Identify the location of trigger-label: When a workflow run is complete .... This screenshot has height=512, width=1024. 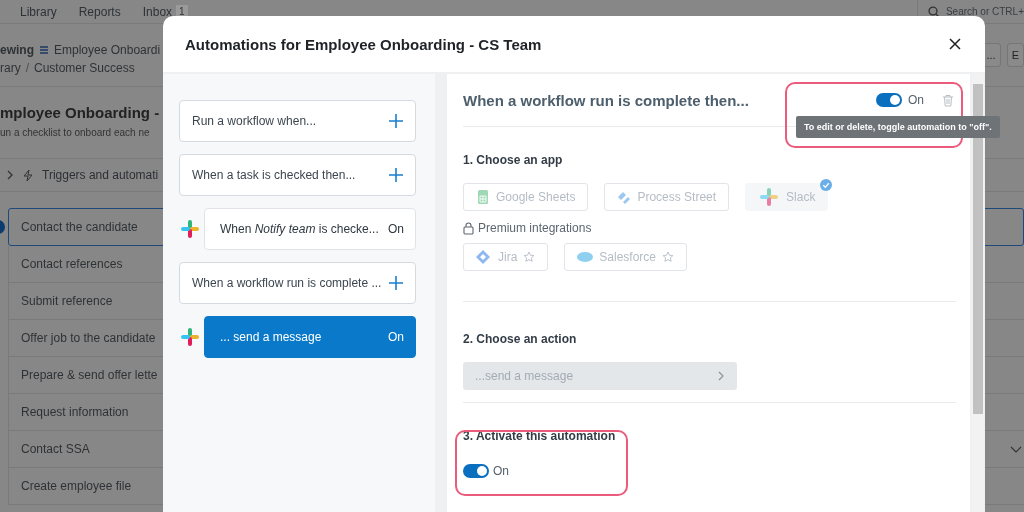
(287, 283).